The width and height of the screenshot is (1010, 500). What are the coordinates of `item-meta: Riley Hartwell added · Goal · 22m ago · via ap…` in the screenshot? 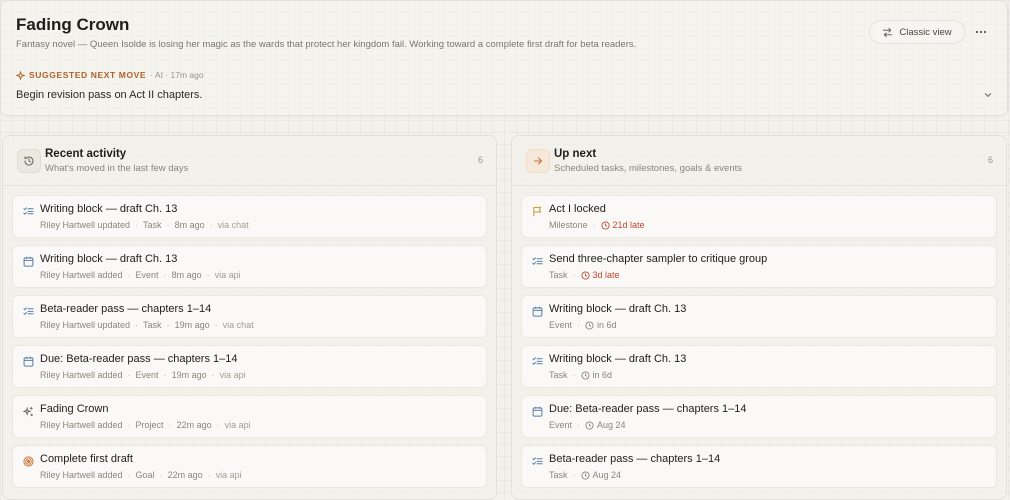 It's located at (141, 475).